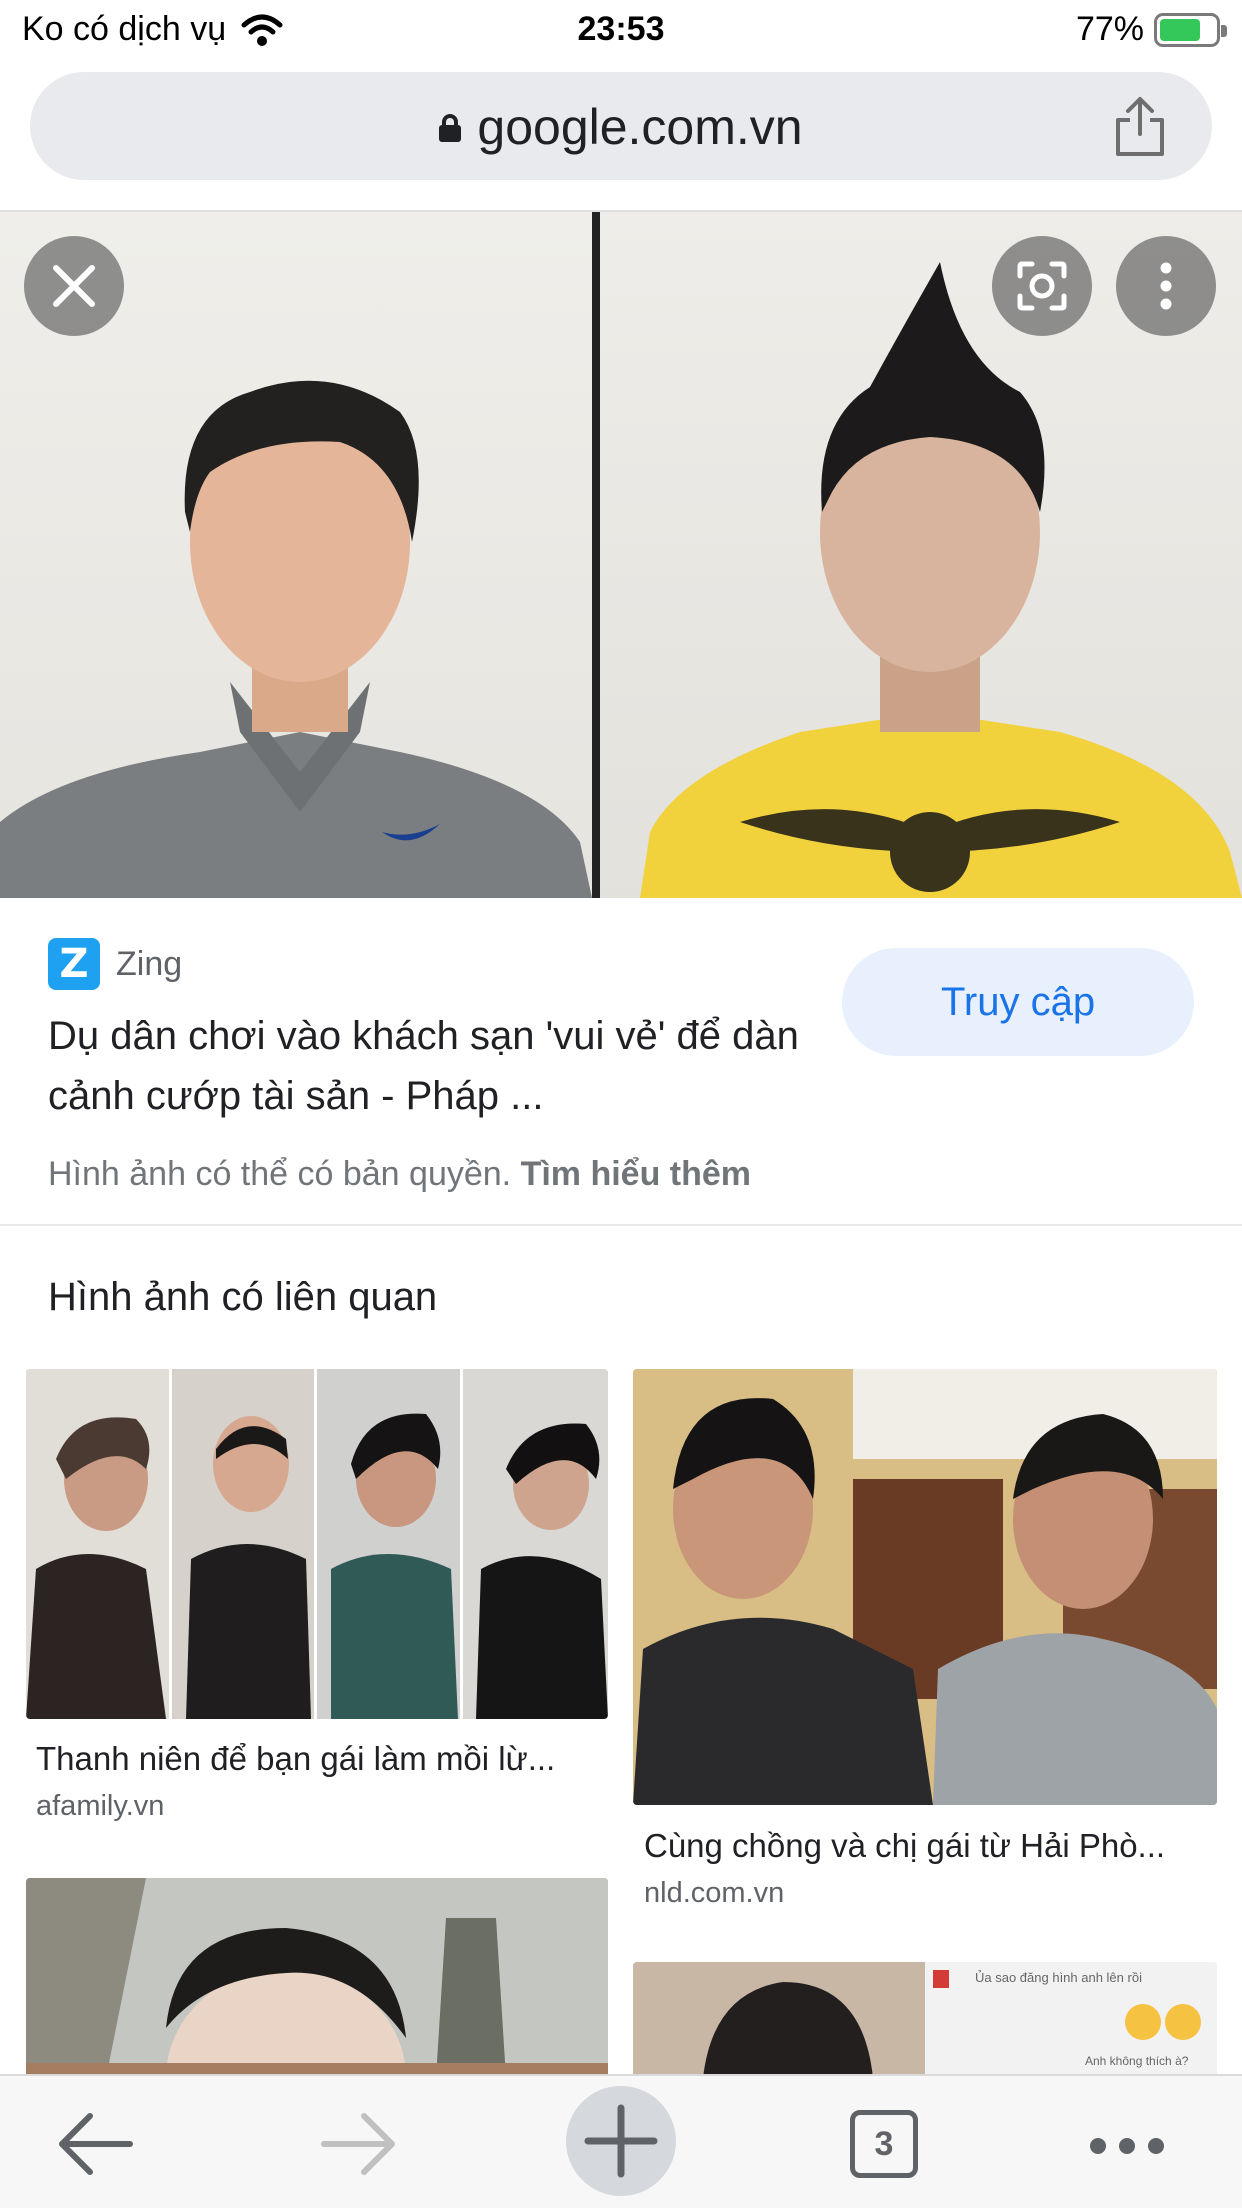  What do you see at coordinates (639, 127) in the screenshot?
I see `url-text: google.com.vn` at bounding box center [639, 127].